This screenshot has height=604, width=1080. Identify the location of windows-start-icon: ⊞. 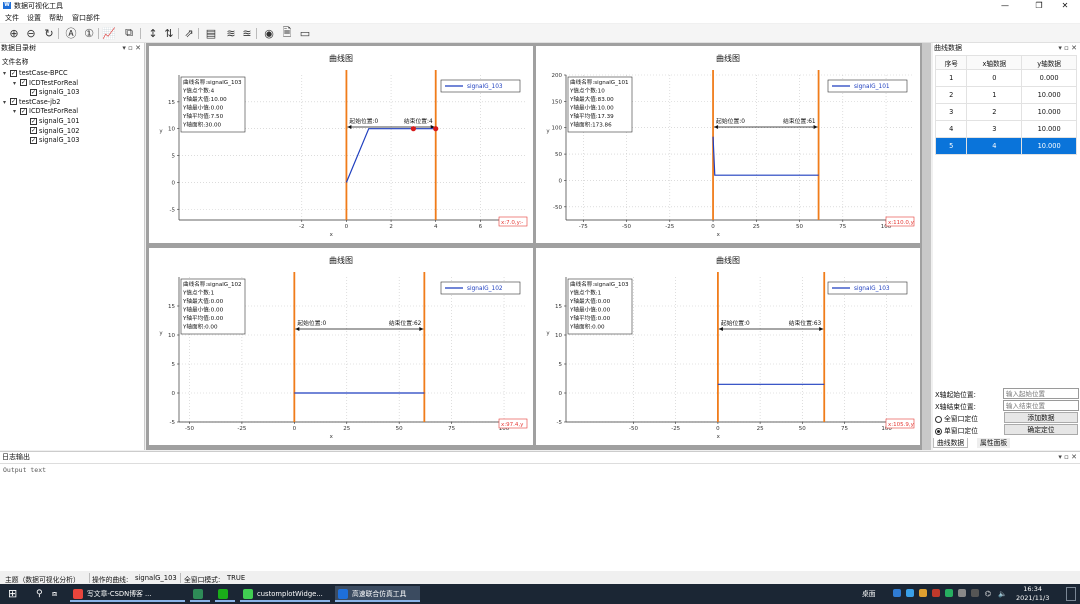
(12, 594).